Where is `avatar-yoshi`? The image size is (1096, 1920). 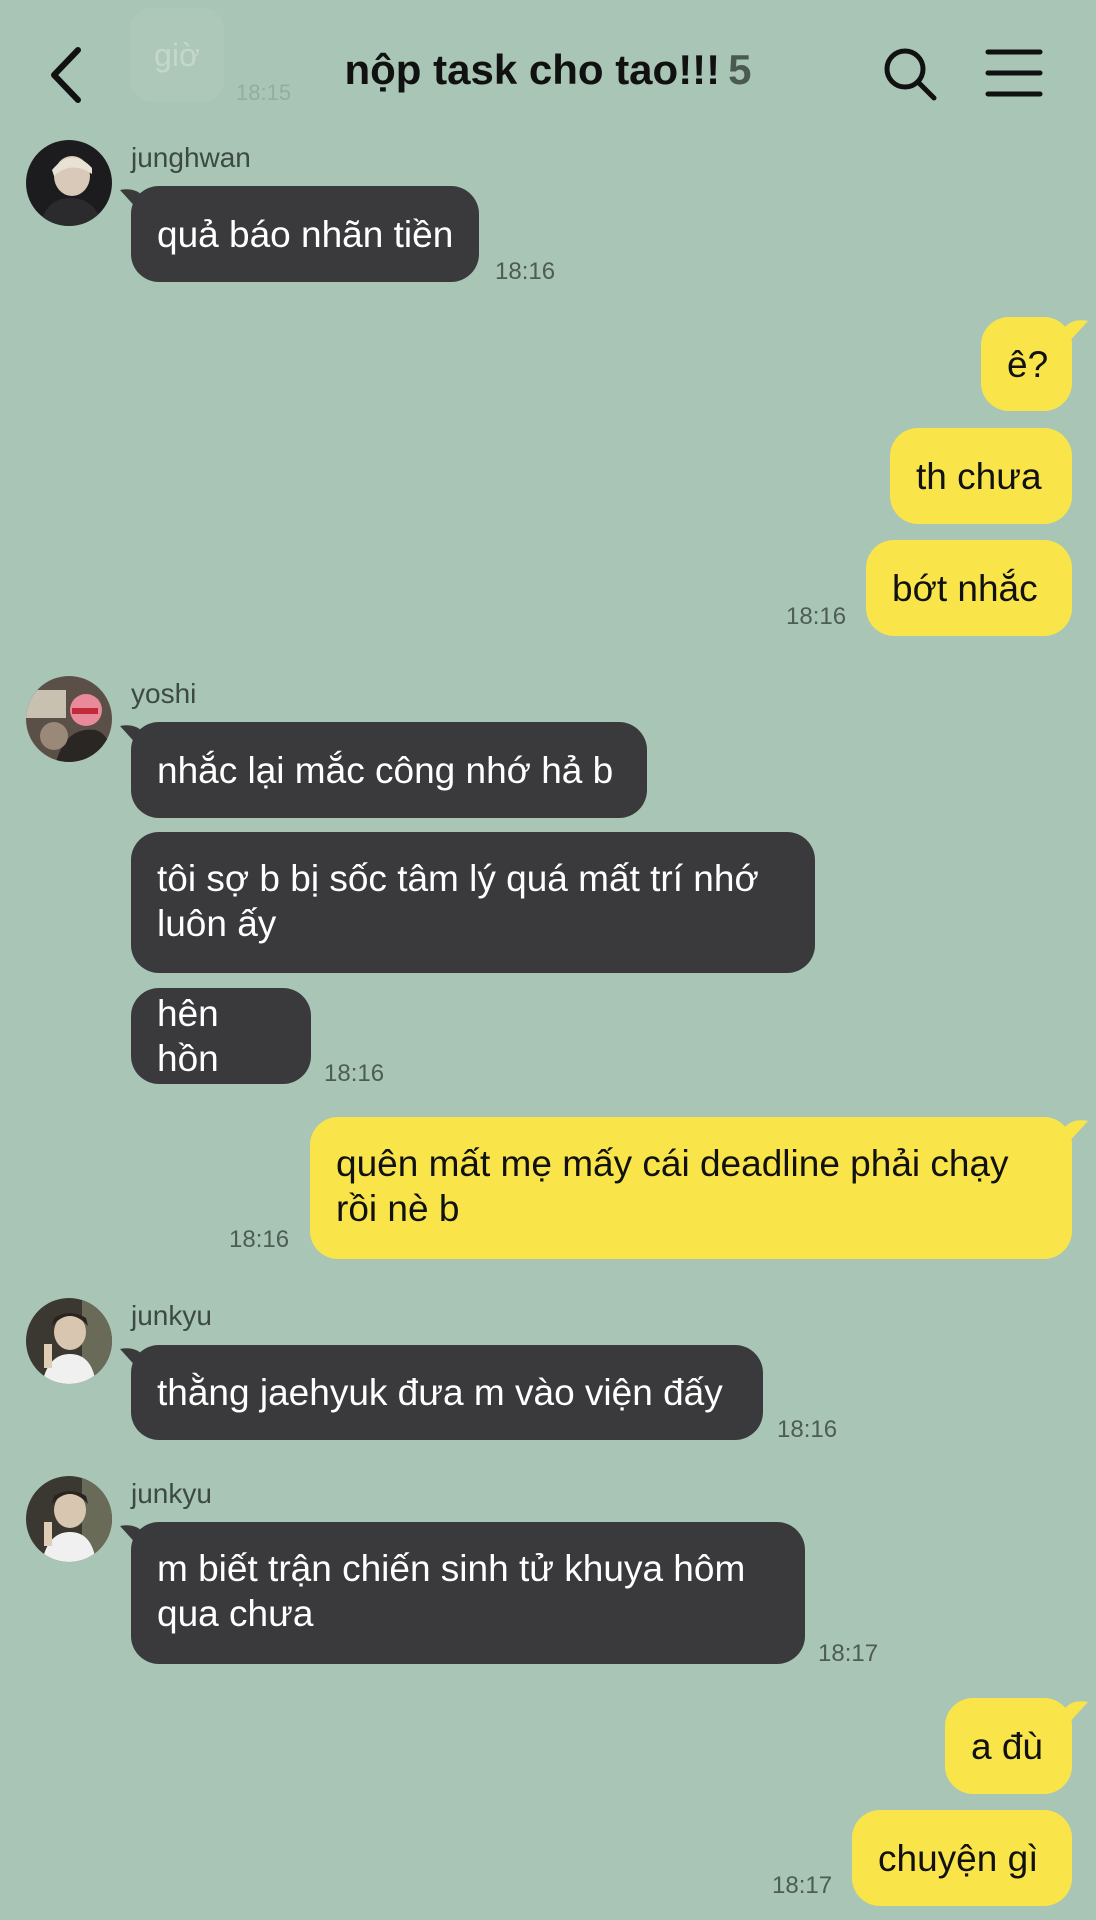
avatar-yoshi is located at coordinates (69, 719).